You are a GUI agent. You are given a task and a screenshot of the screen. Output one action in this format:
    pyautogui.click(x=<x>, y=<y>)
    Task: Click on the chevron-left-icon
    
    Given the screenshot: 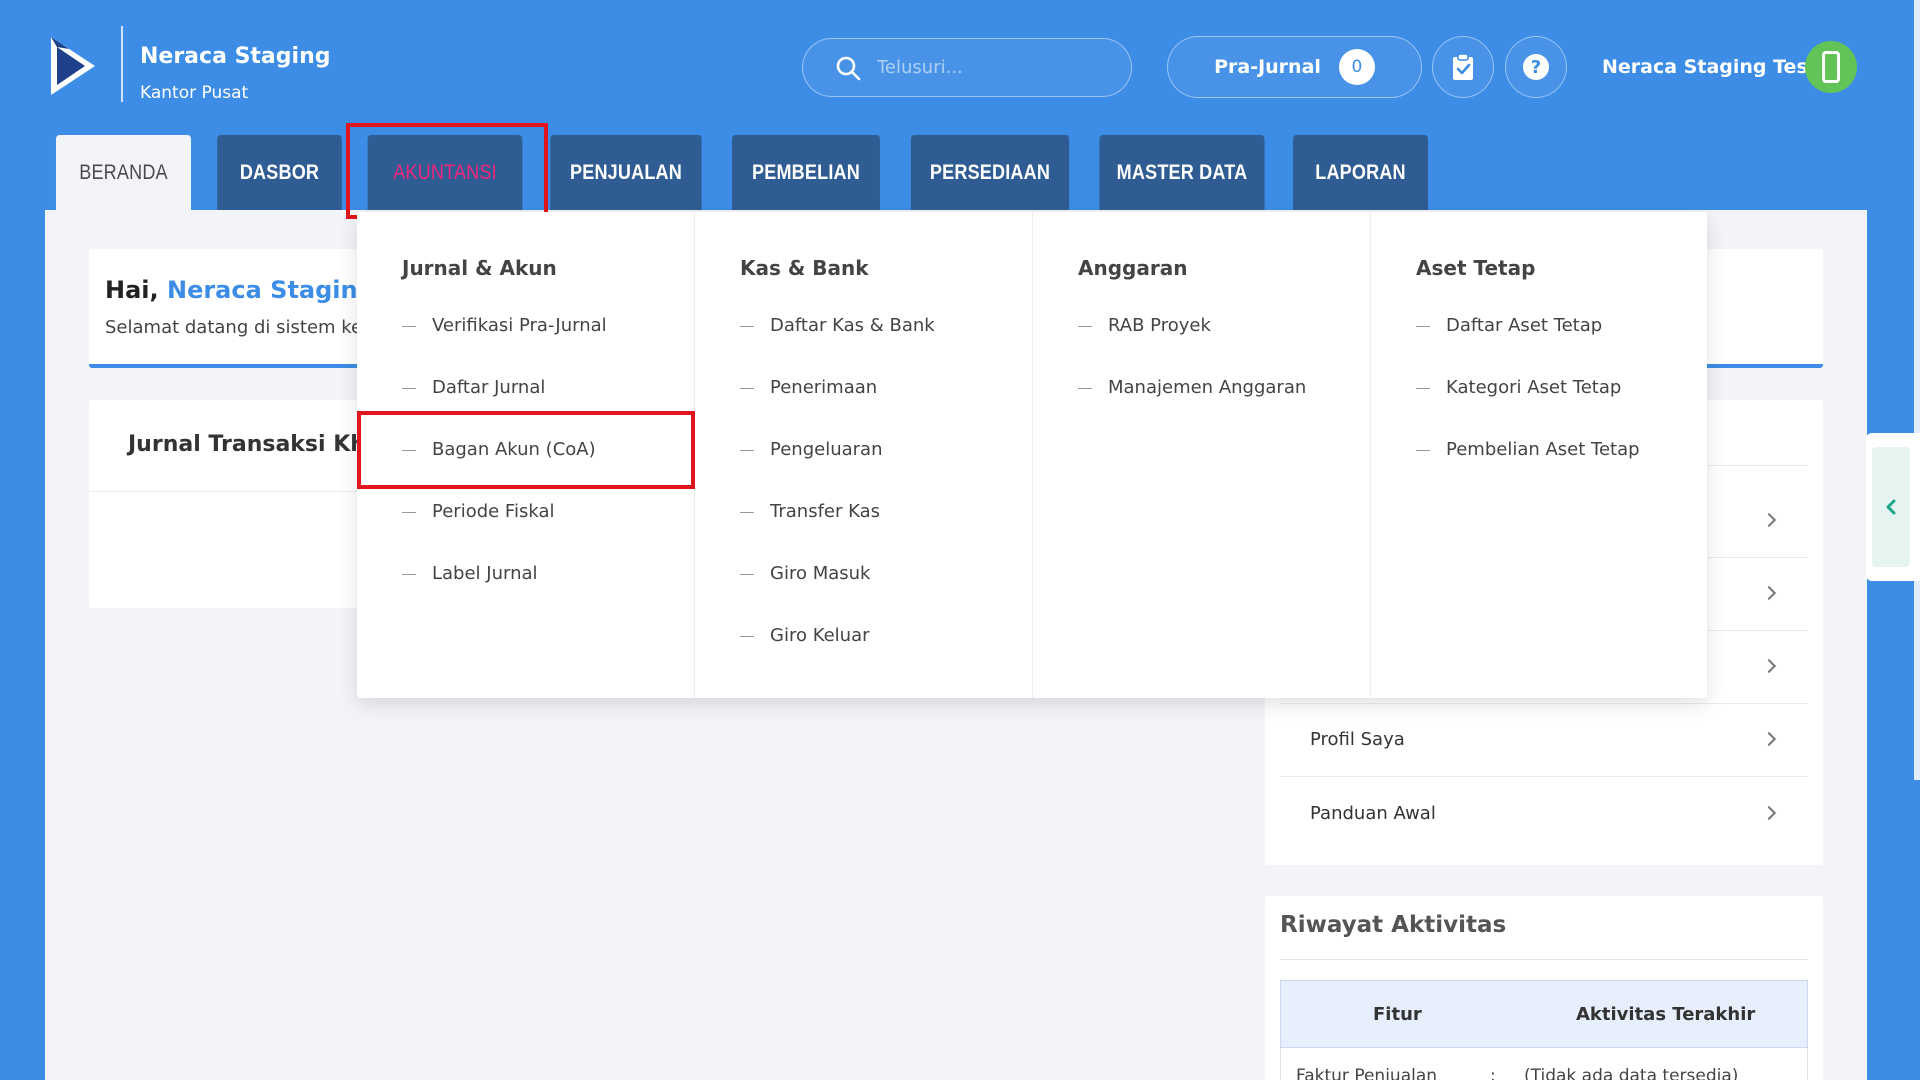 What is the action you would take?
    pyautogui.click(x=1891, y=507)
    